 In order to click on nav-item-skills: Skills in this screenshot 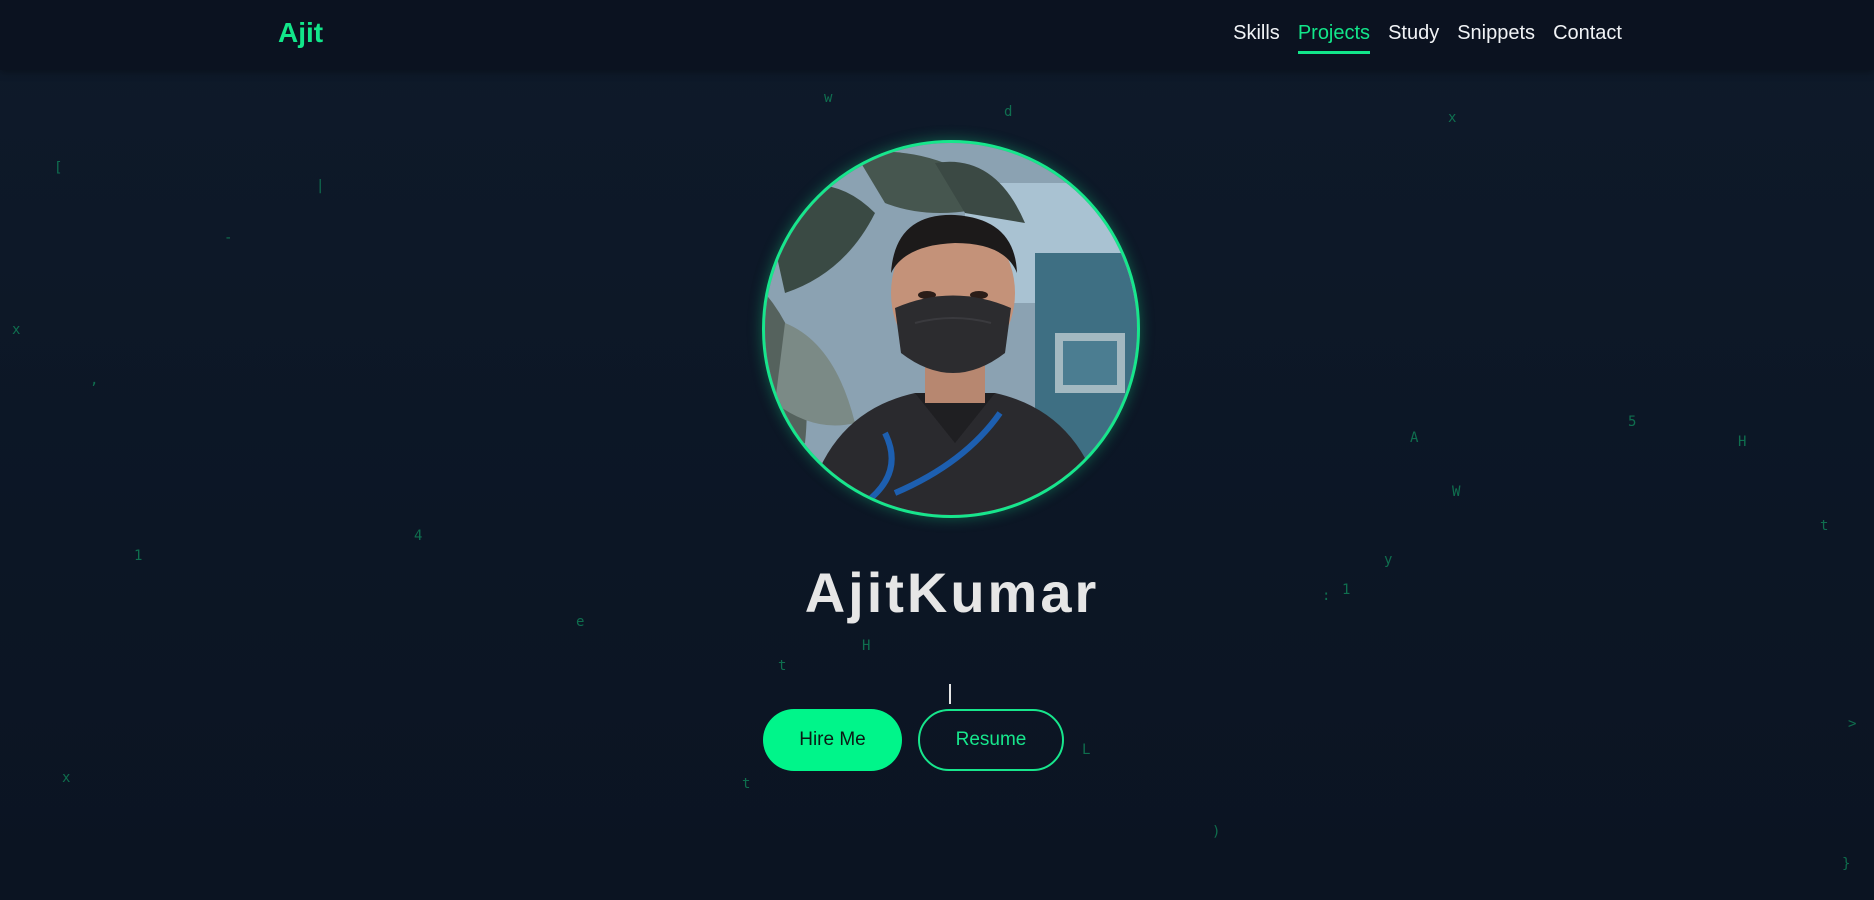, I will do `click(1256, 38)`.